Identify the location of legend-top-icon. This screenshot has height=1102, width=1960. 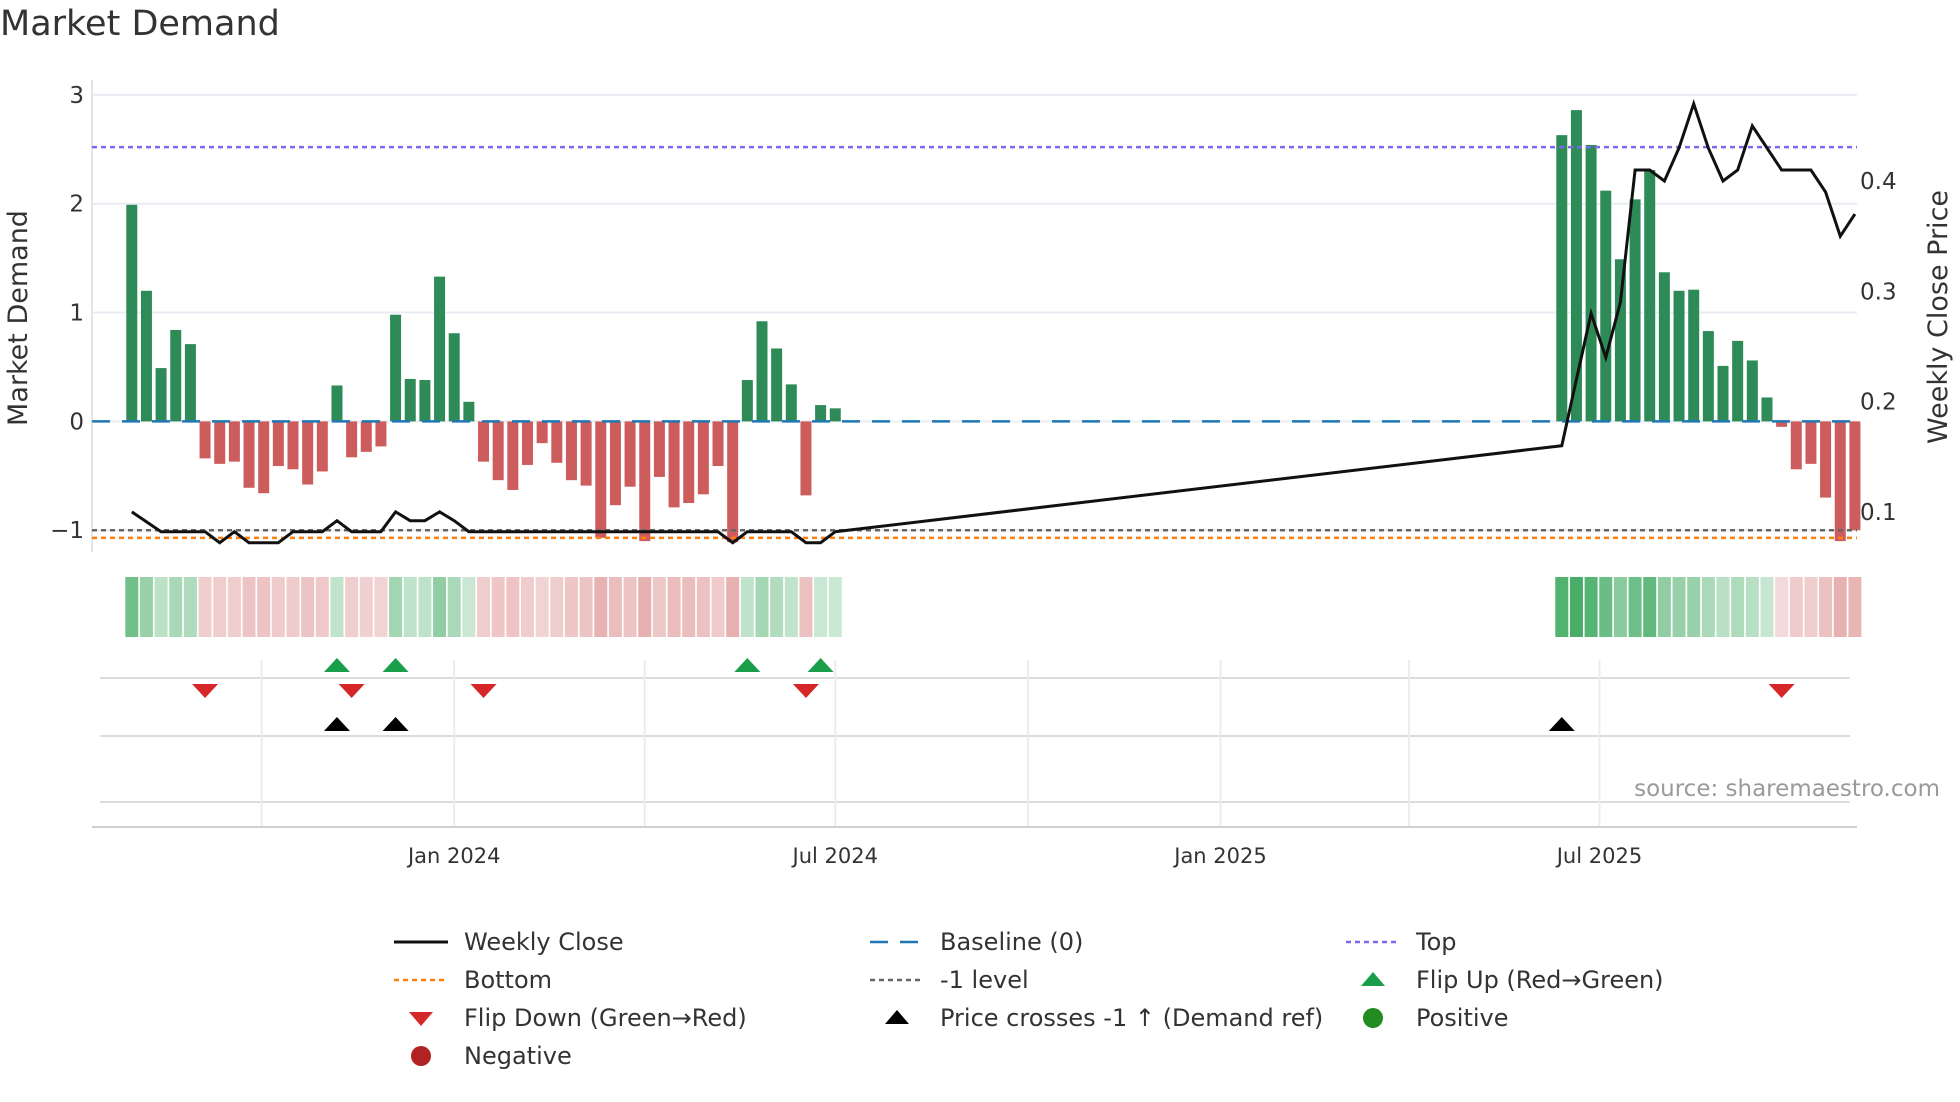
(1373, 942).